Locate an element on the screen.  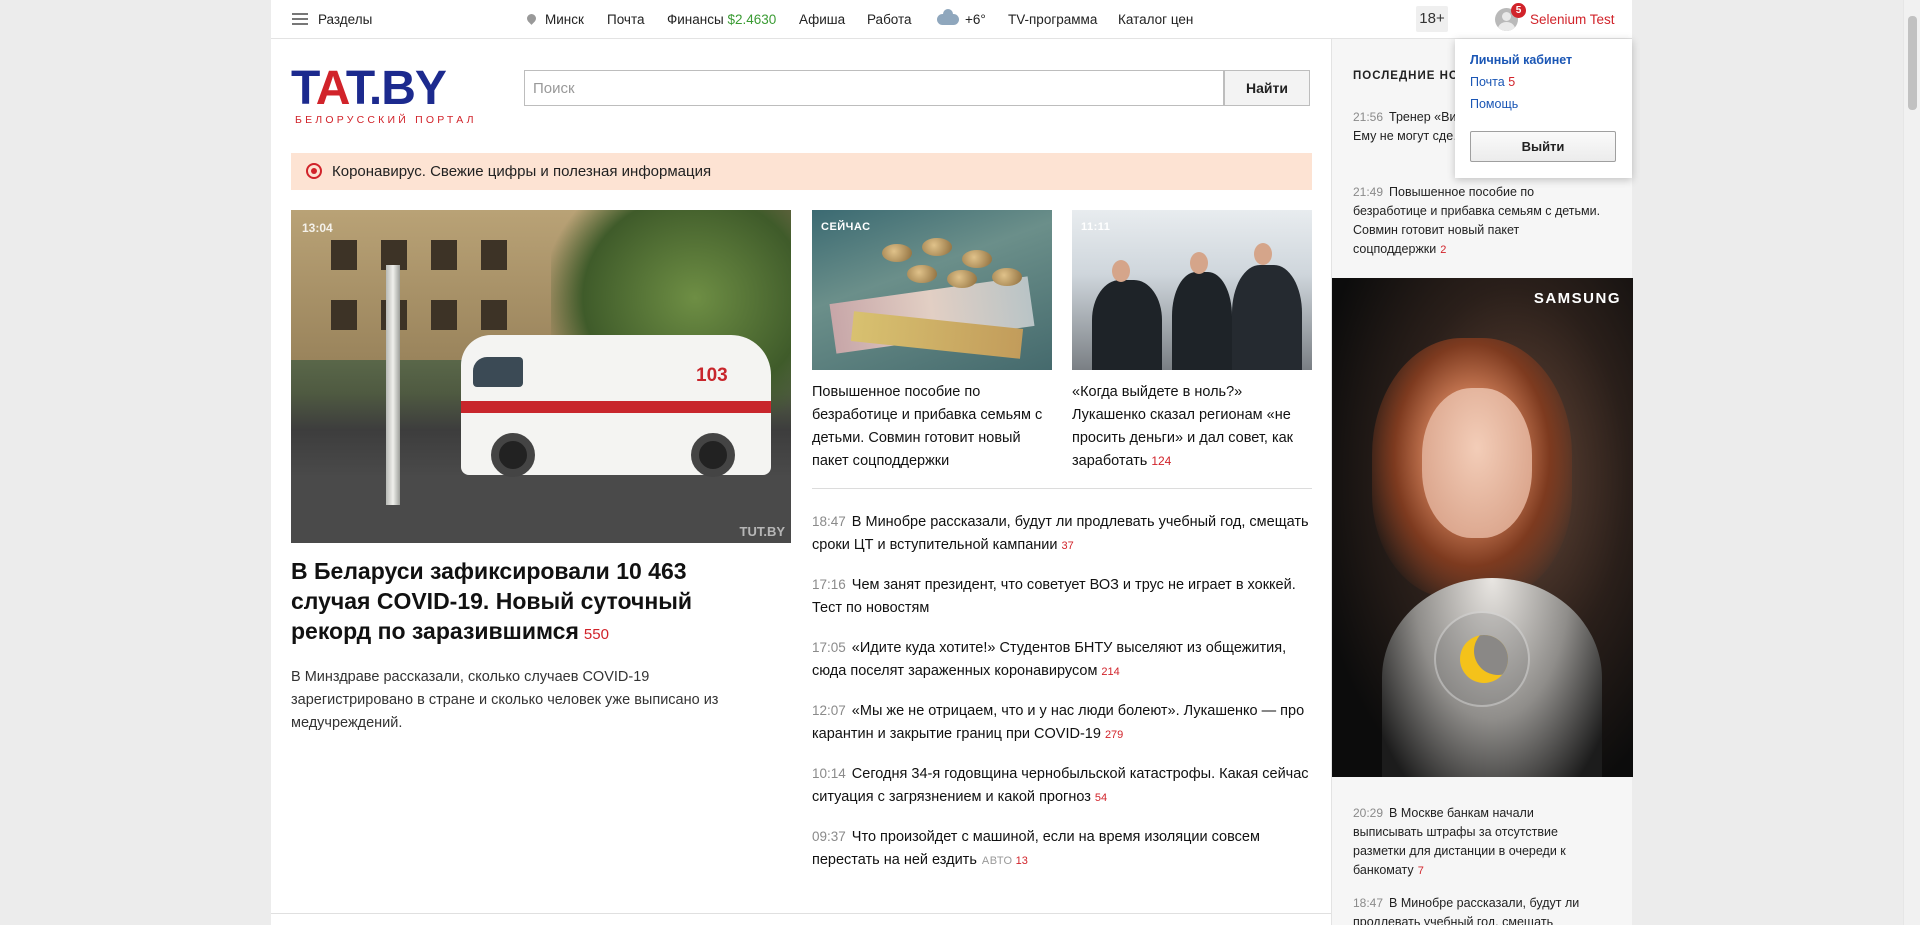
comments-count: 214 is located at coordinates (1110, 672).